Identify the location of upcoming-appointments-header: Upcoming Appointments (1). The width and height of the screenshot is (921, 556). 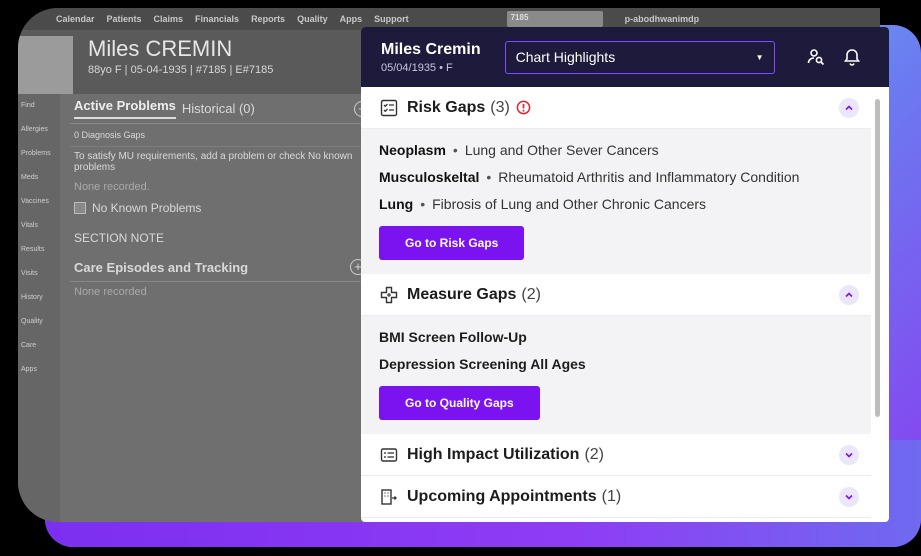
(616, 497).